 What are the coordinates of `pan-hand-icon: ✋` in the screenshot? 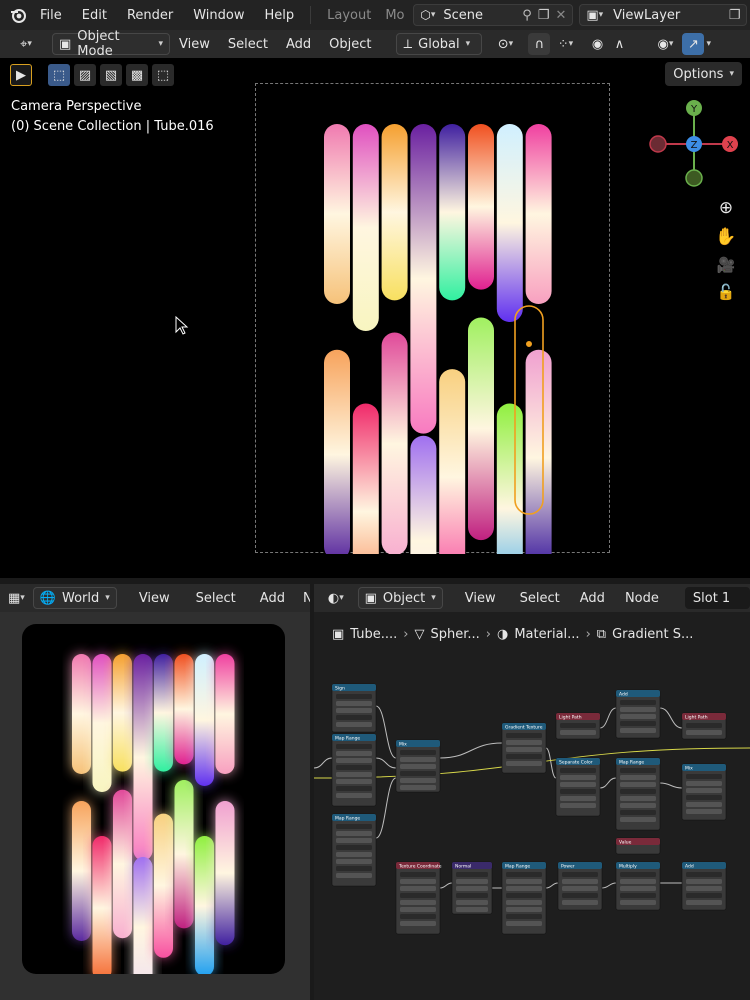 It's located at (725, 237).